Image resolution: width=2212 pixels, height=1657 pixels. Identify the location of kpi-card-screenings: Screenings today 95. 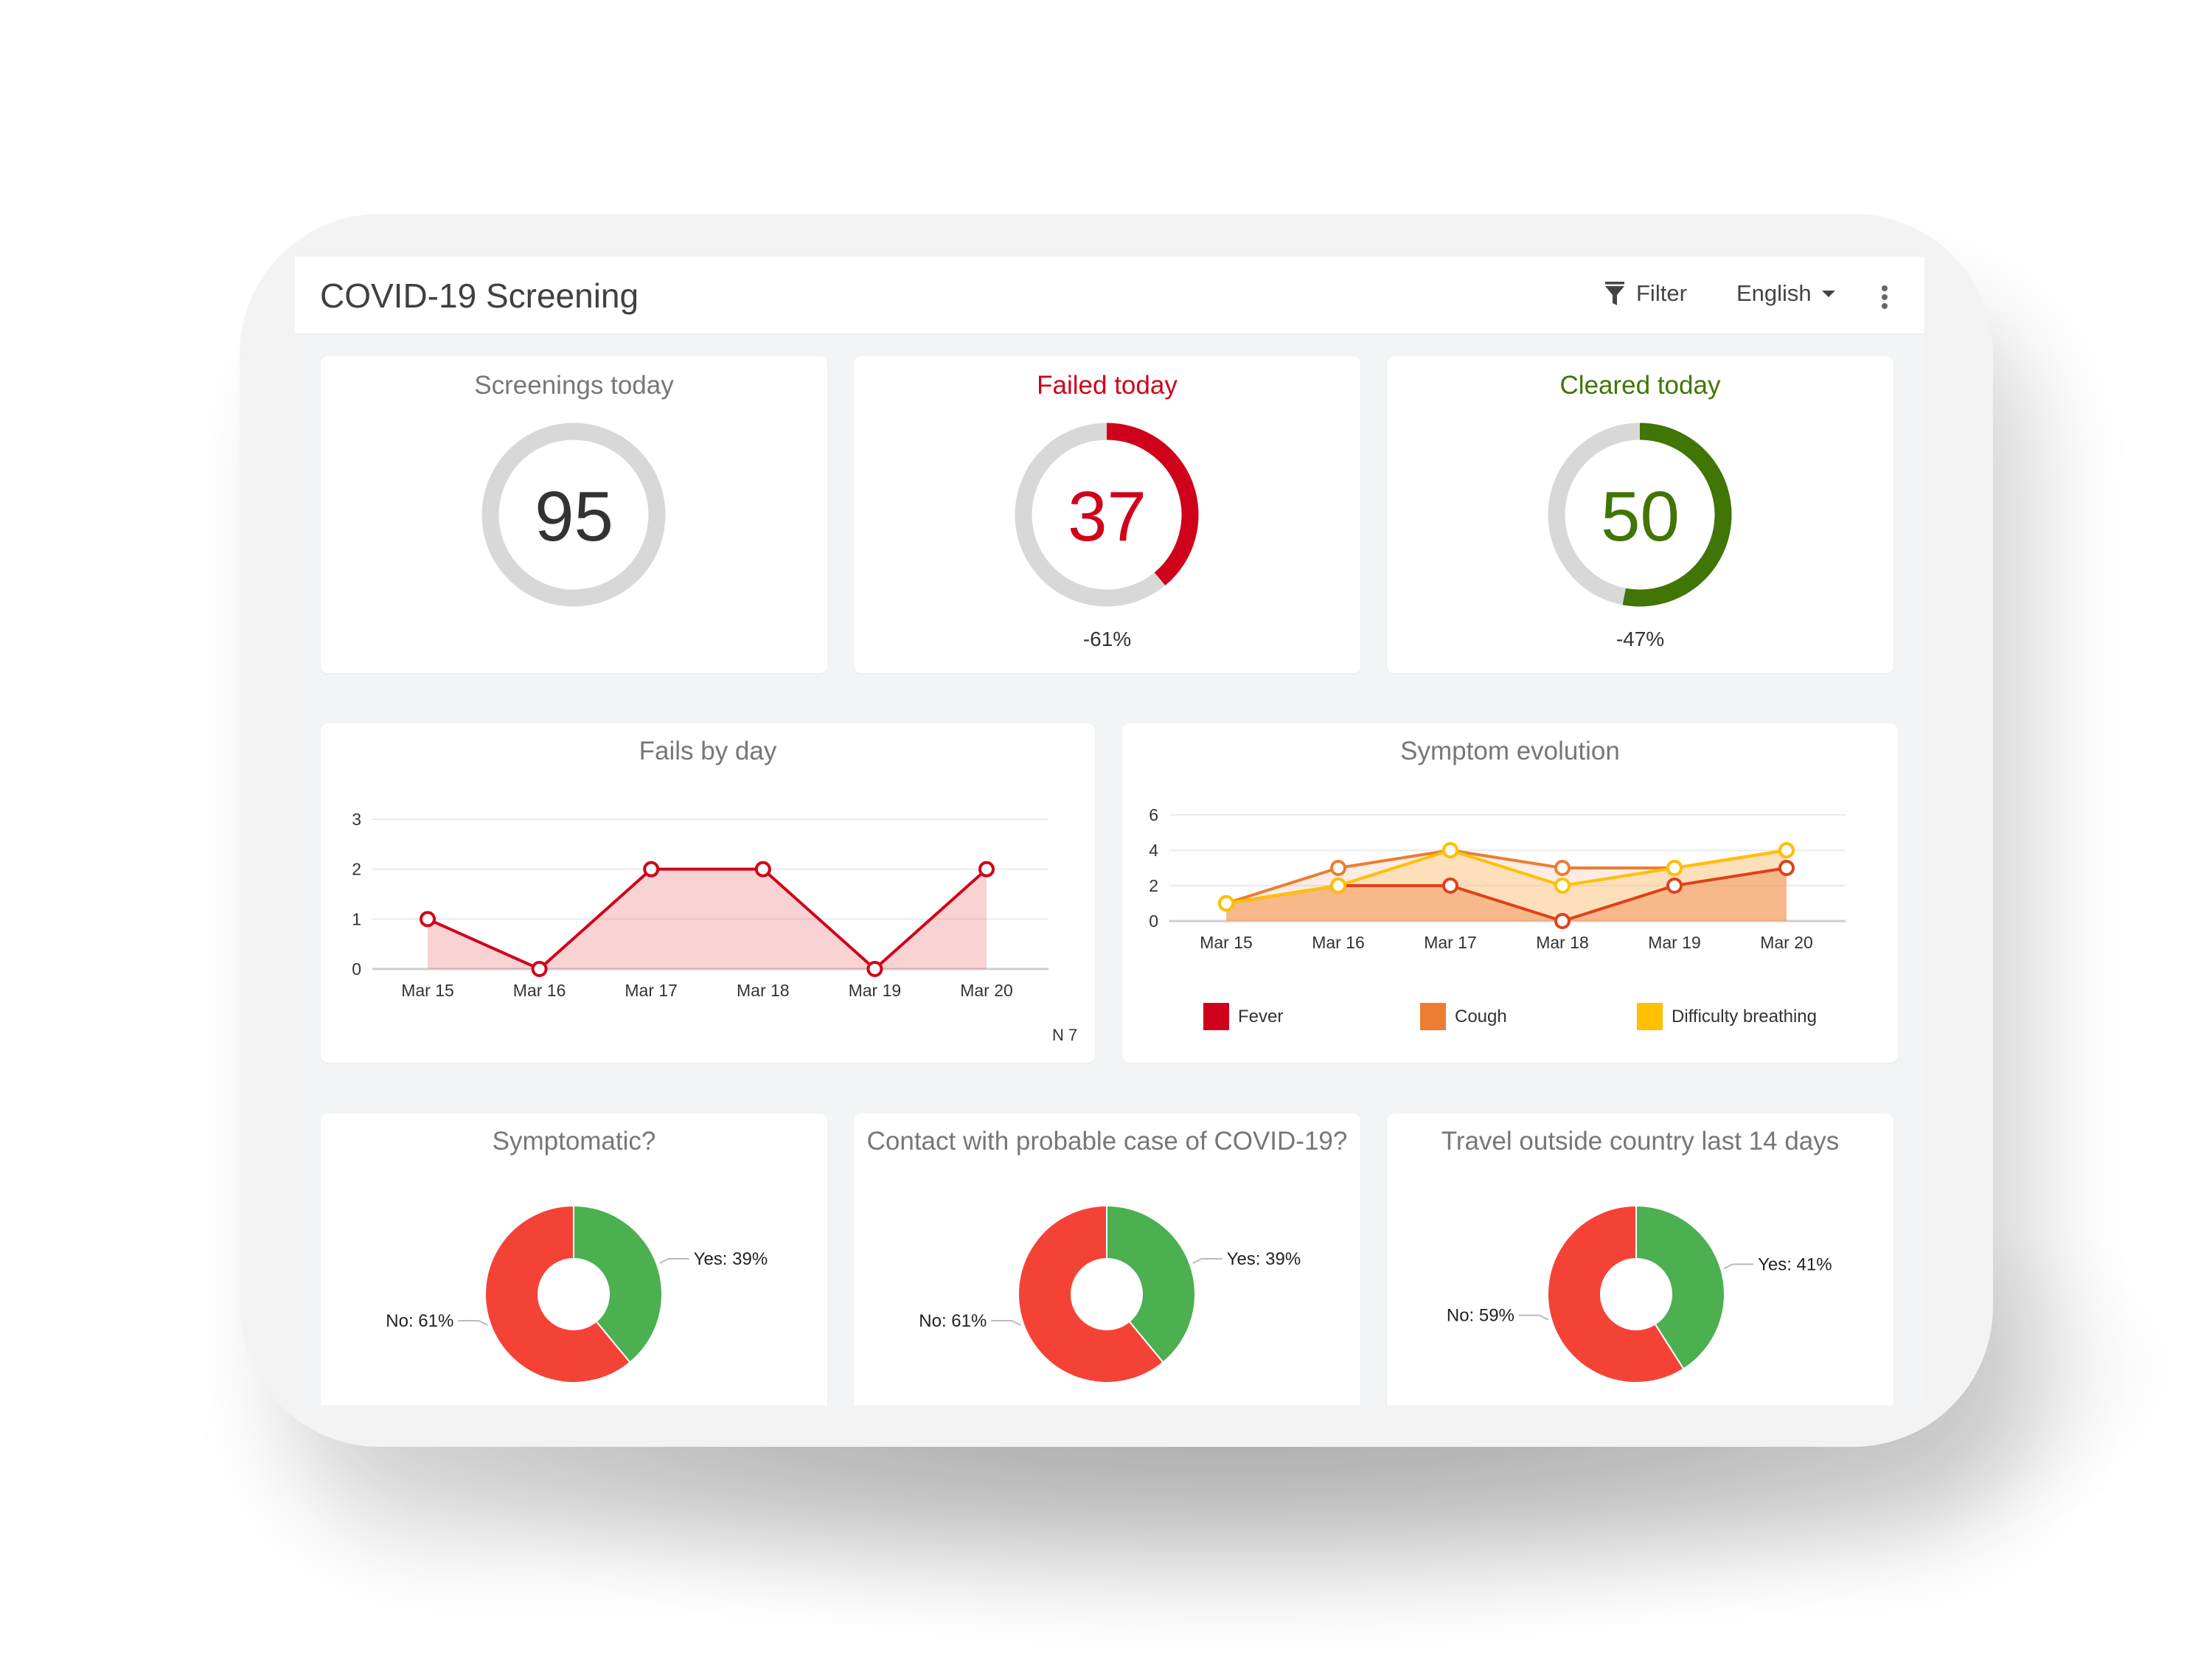
(574, 514).